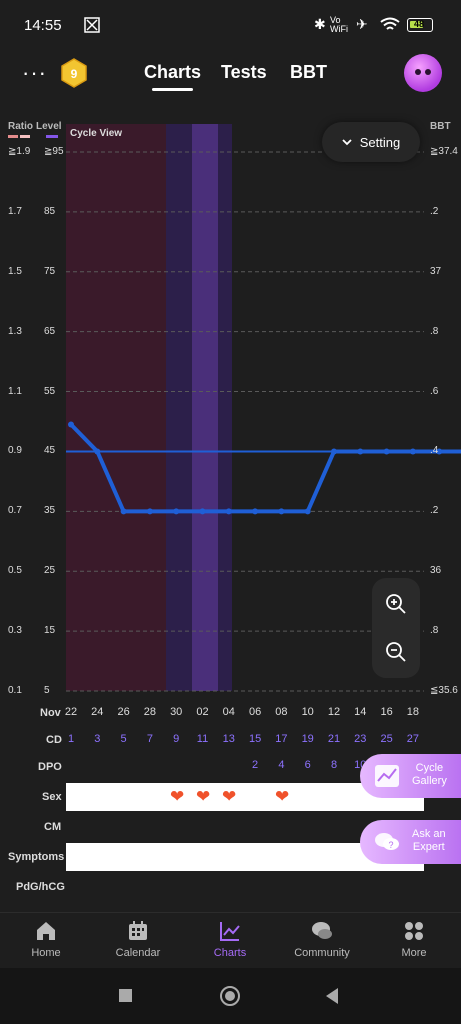  What do you see at coordinates (205, 407) in the screenshot?
I see `ovulation-band` at bounding box center [205, 407].